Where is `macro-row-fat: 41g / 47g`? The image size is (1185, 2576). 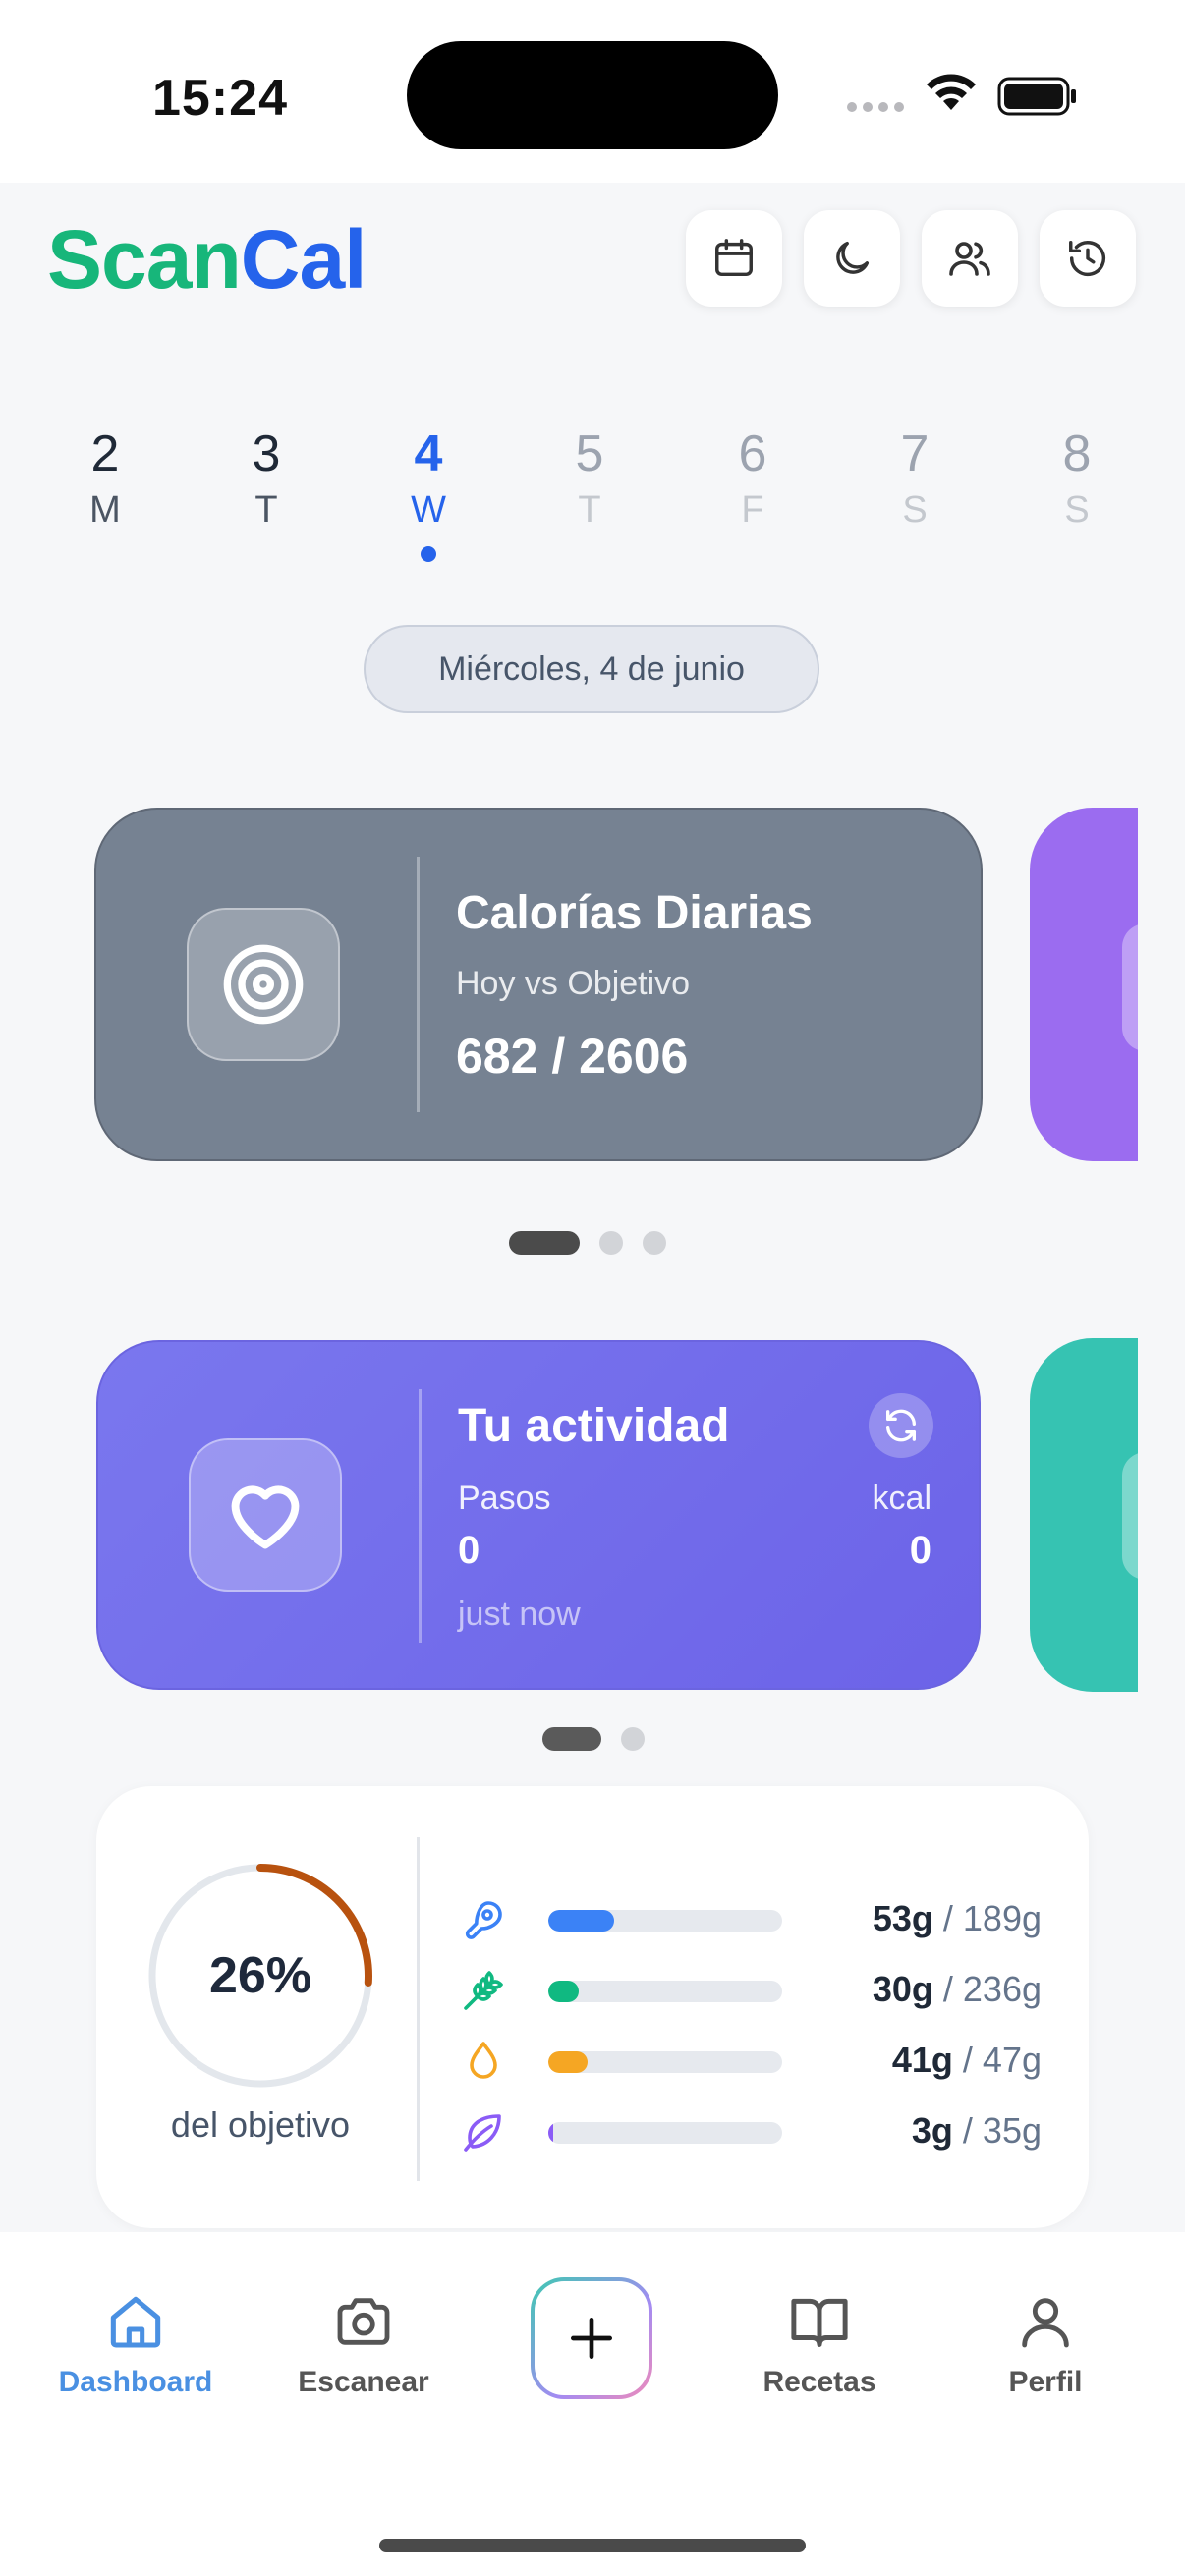 macro-row-fat: 41g / 47g is located at coordinates (765, 2061).